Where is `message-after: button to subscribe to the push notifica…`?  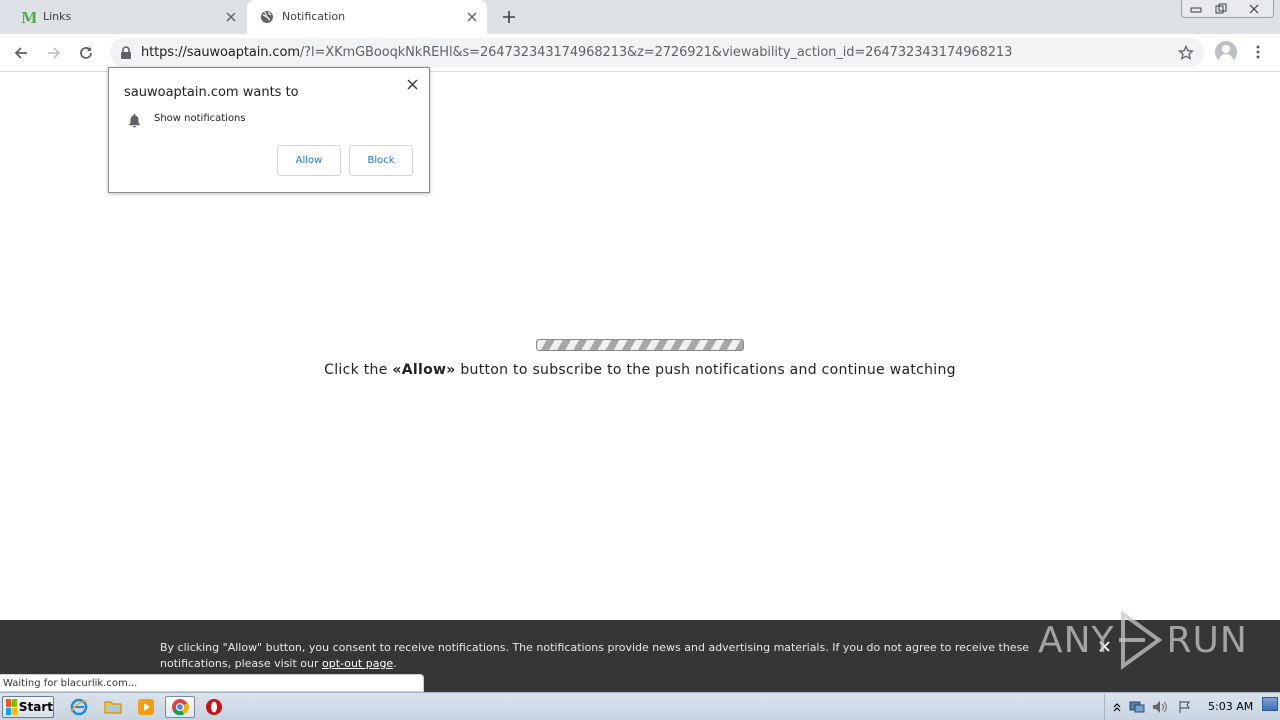
message-after: button to subscribe to the push notifica… is located at coordinates (705, 370).